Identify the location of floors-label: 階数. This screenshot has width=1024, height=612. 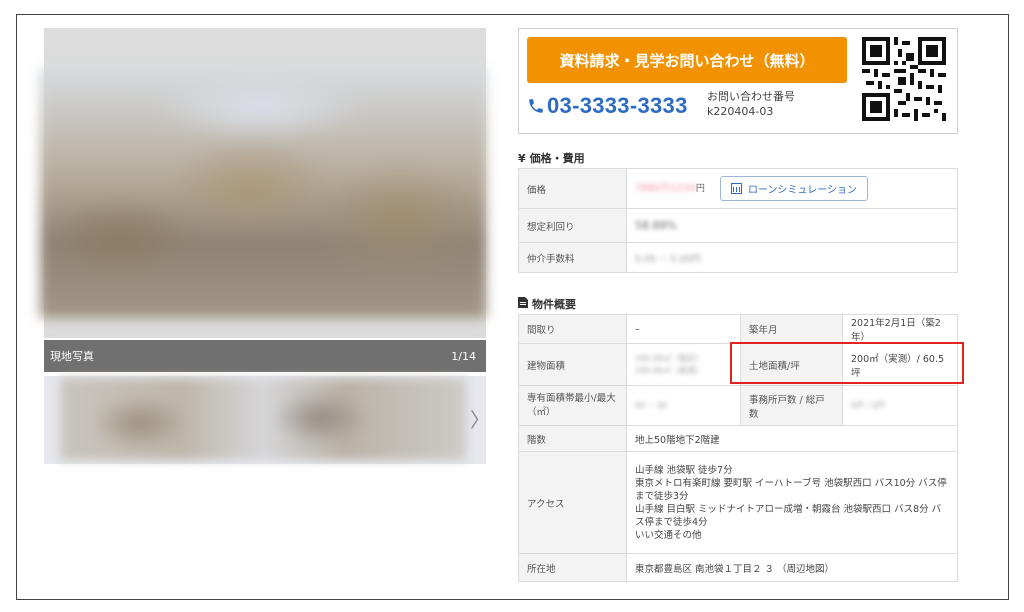
(572, 438).